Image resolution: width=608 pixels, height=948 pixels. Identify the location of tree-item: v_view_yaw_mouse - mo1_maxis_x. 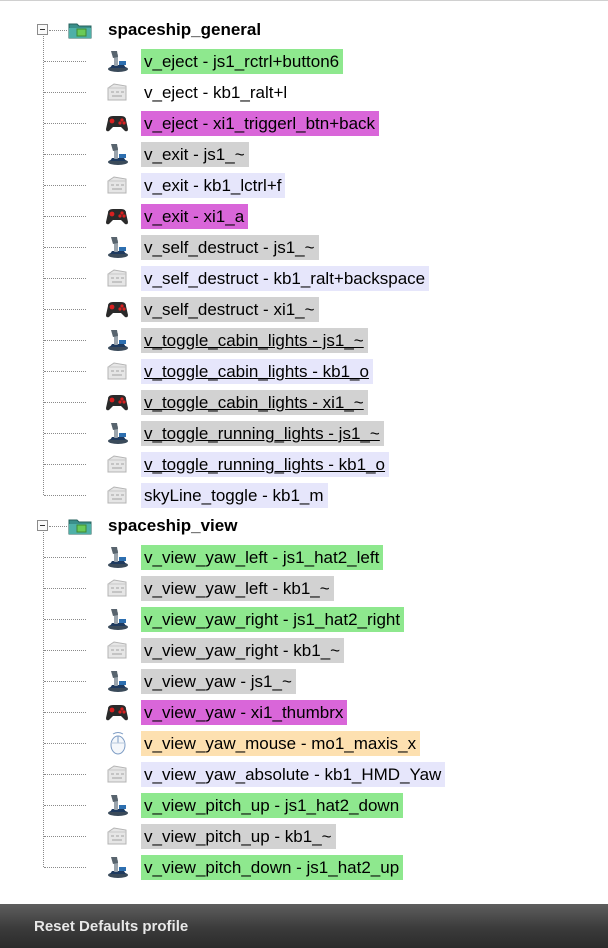
(304, 743).